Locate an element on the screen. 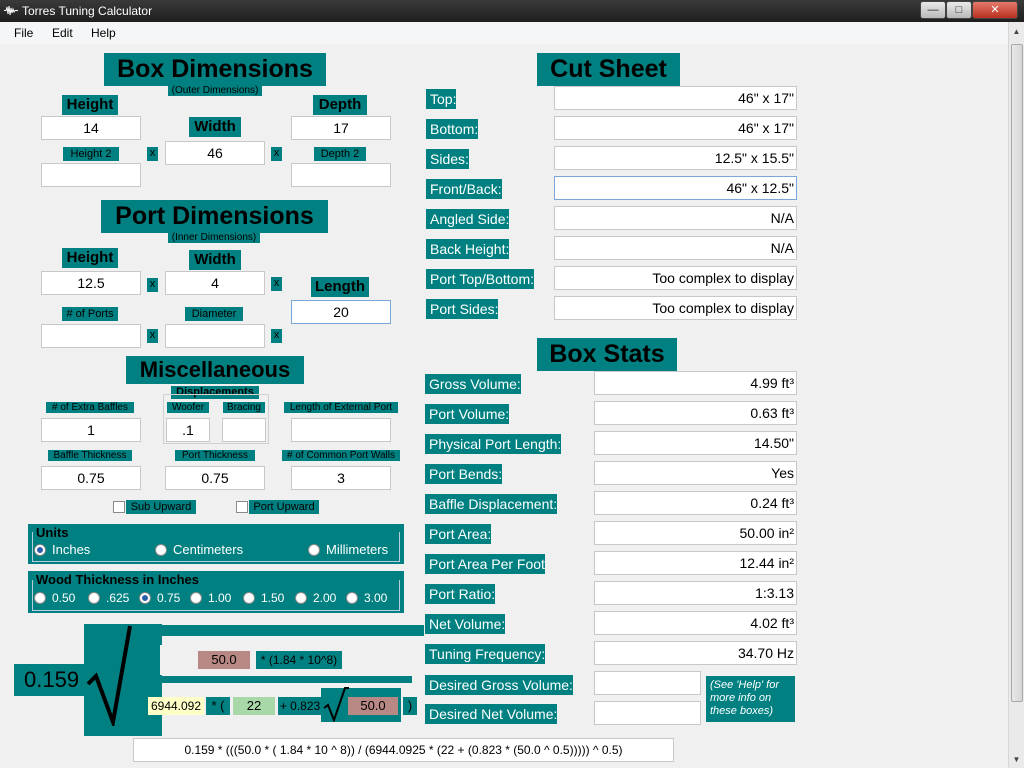  units-title: Units is located at coordinates (52, 532).